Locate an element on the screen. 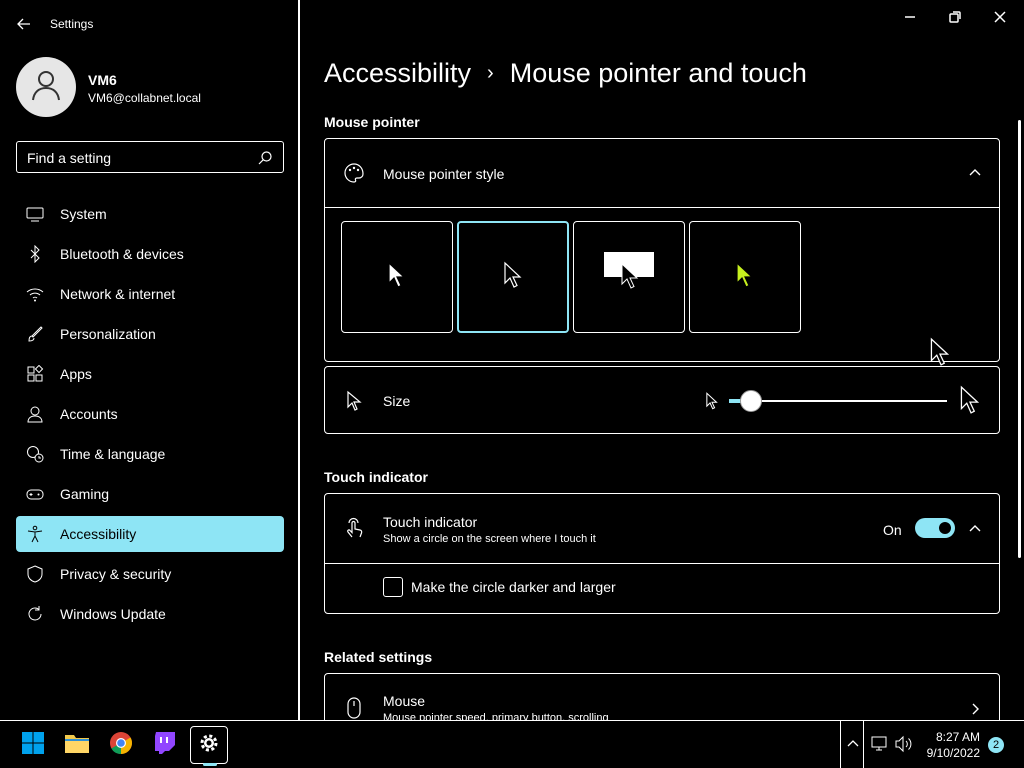 This screenshot has width=1024, height=768. globe-clock-icon is located at coordinates (35, 454).